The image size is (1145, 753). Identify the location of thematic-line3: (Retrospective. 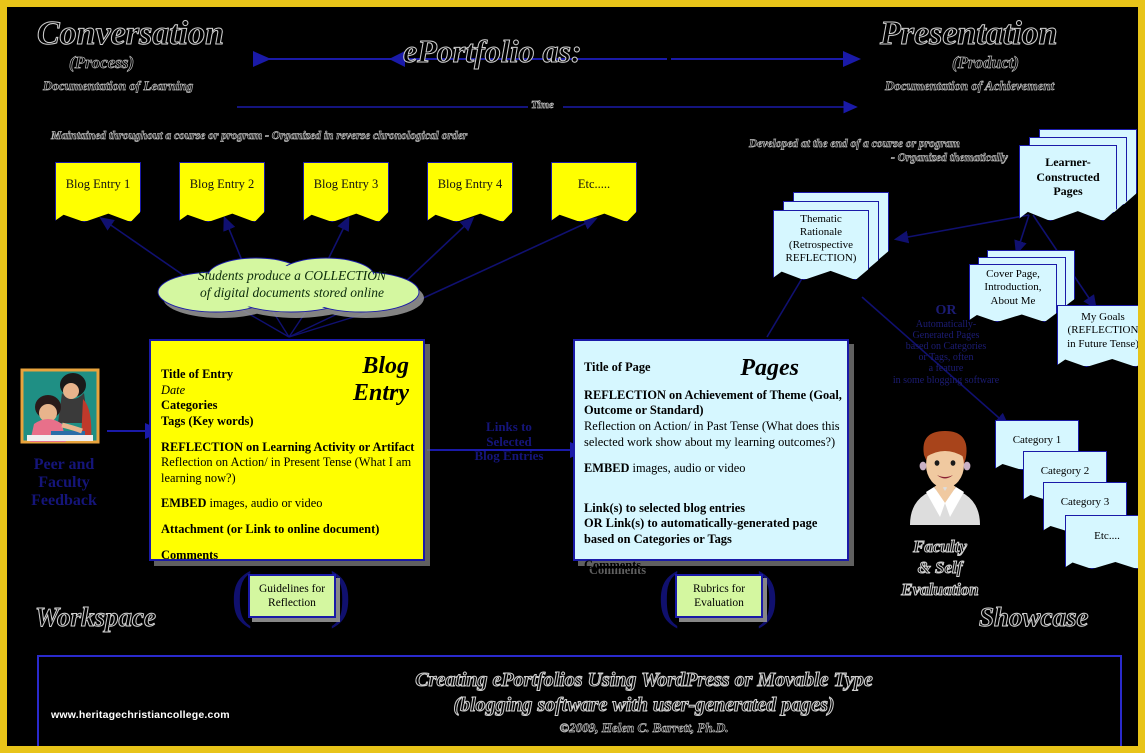
(821, 245).